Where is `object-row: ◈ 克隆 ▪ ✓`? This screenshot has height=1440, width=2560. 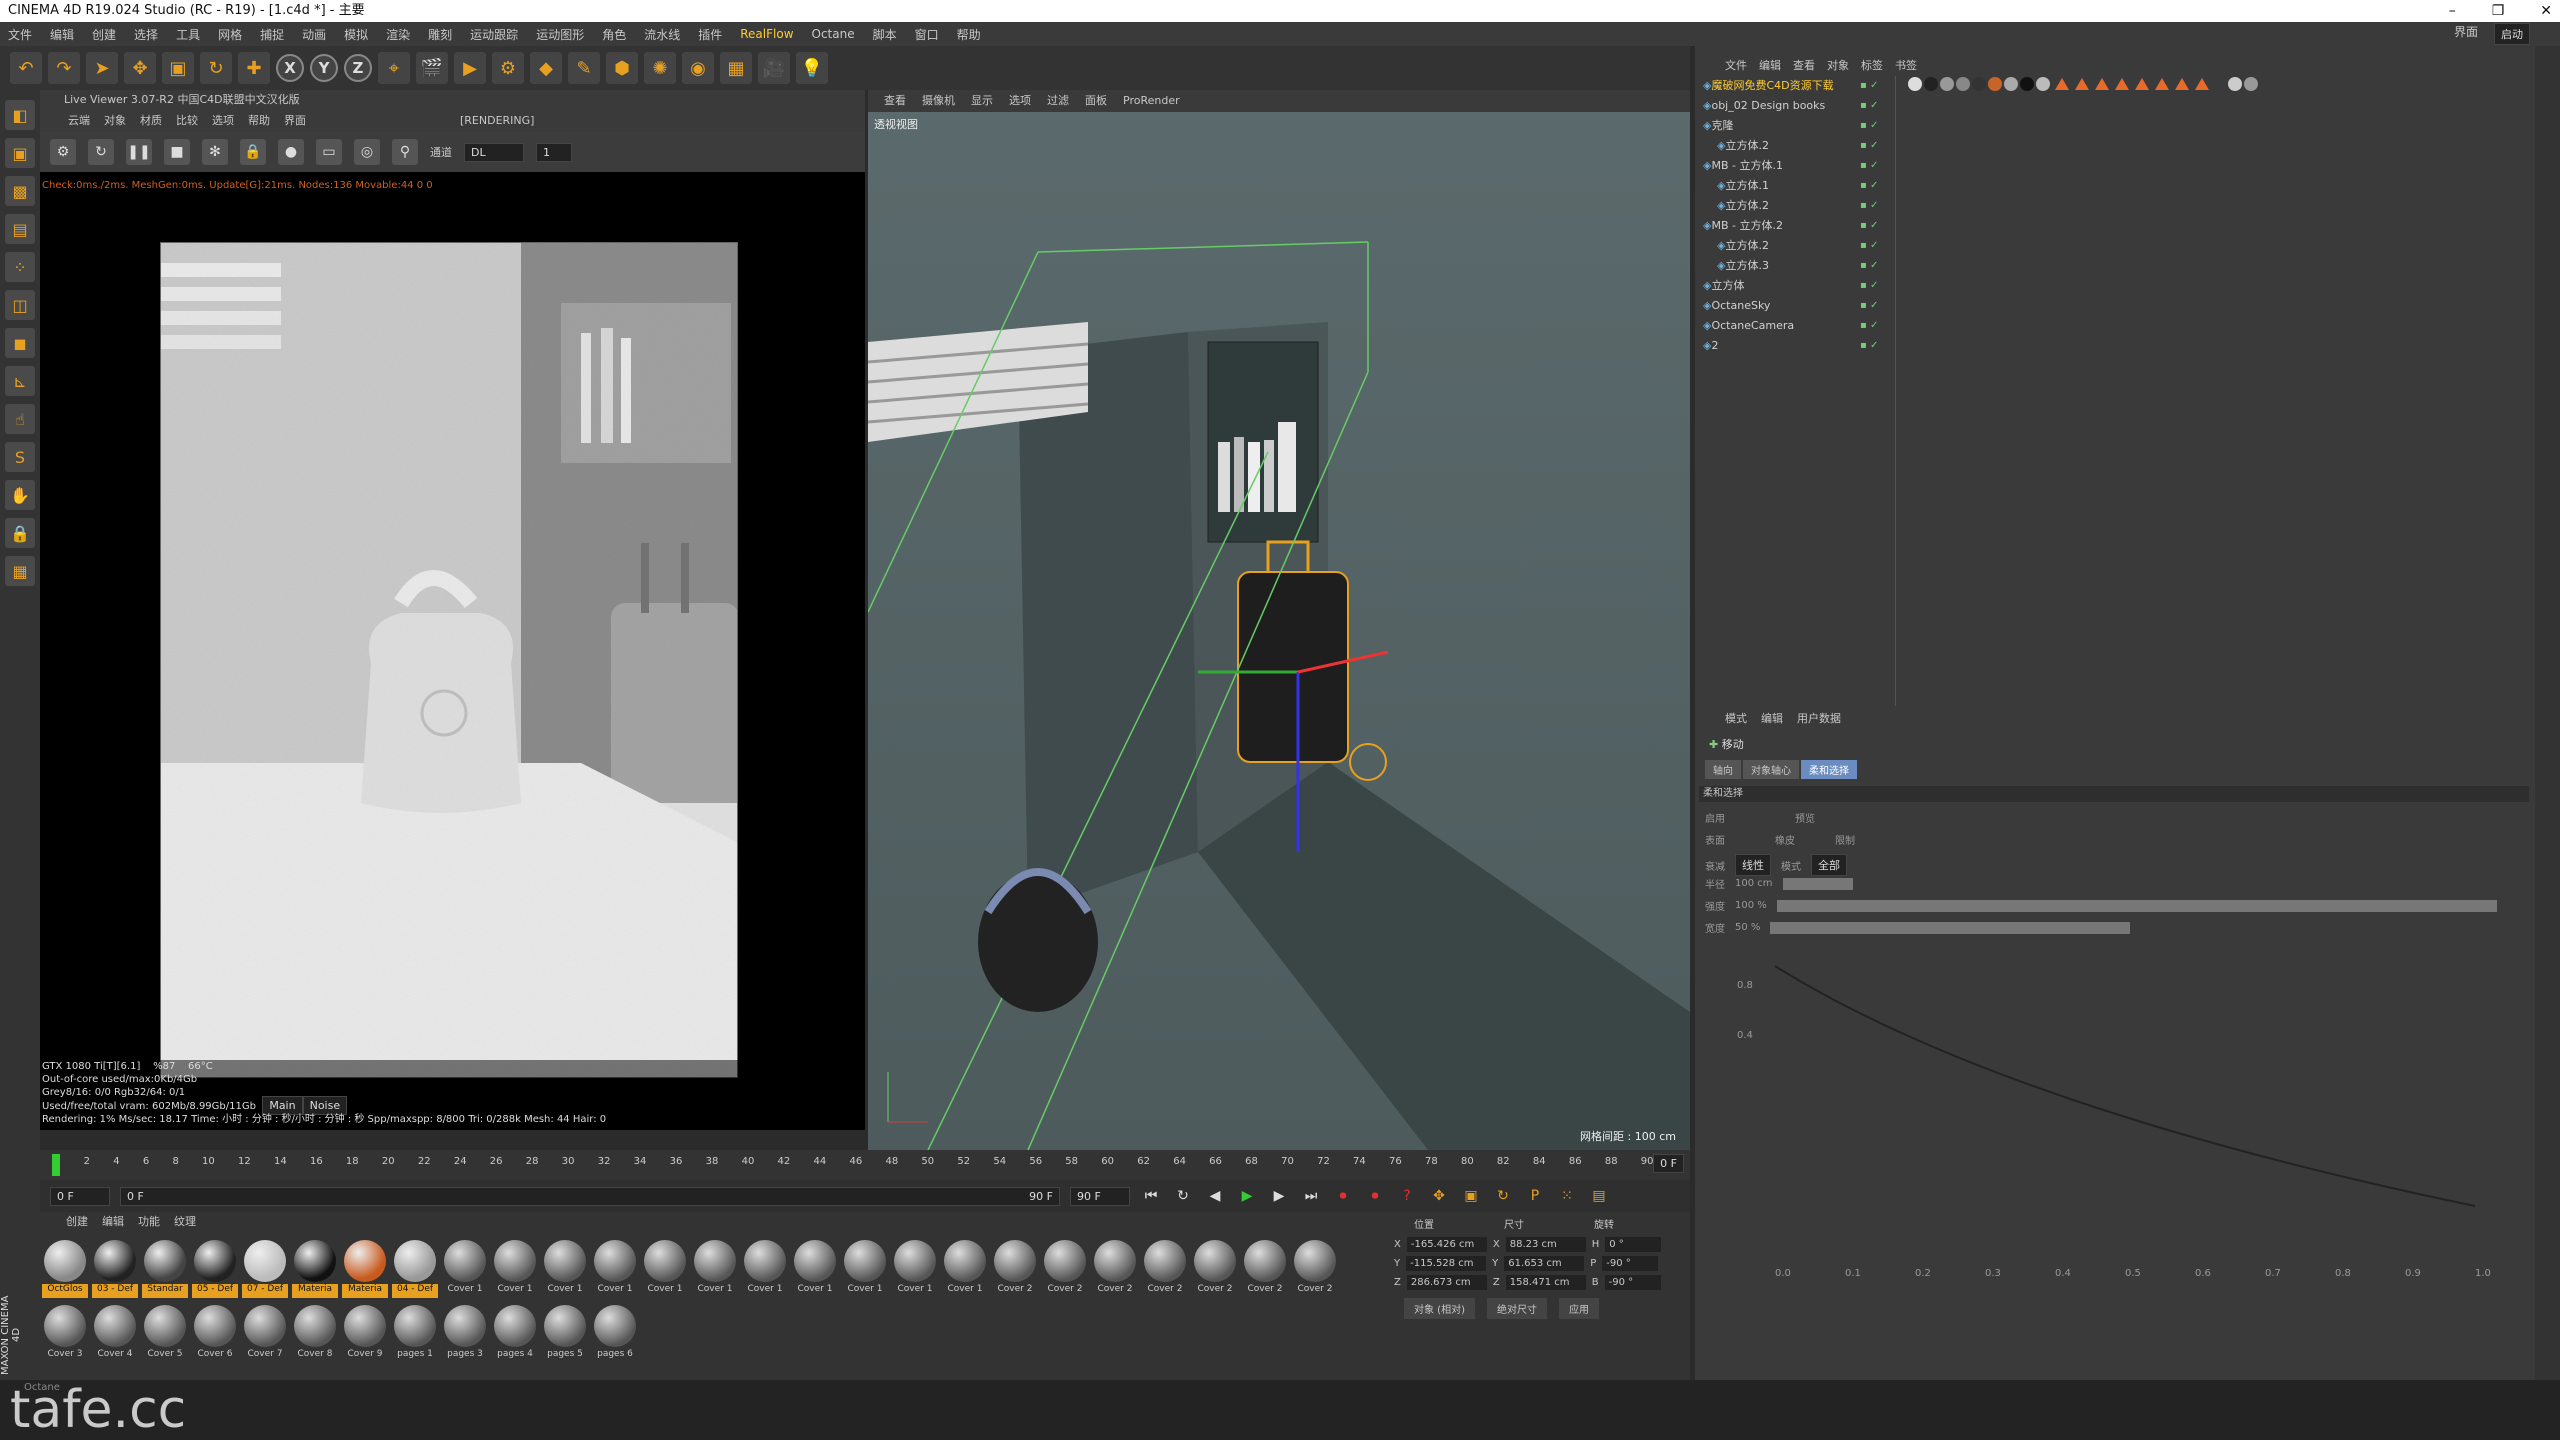
object-row: ◈ 克隆 ▪ ✓ is located at coordinates (2115, 126).